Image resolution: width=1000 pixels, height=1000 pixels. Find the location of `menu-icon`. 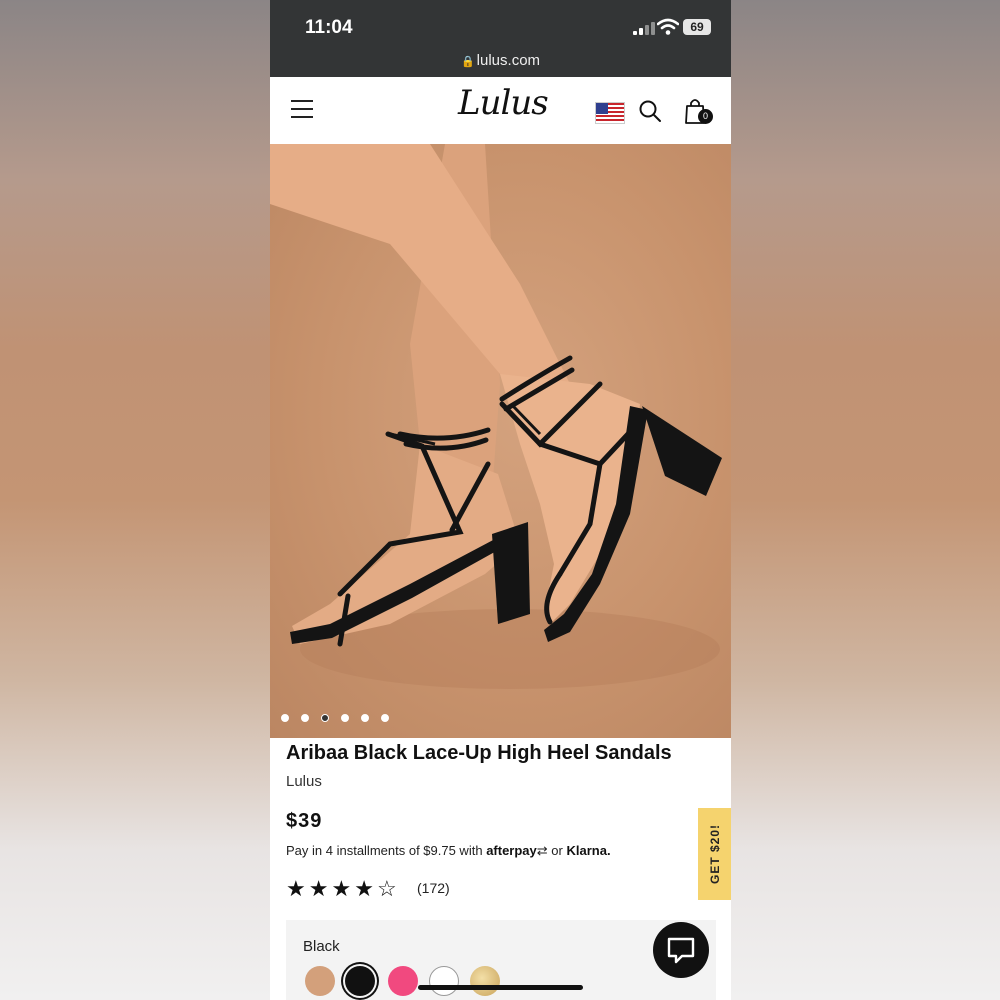

menu-icon is located at coordinates (302, 109).